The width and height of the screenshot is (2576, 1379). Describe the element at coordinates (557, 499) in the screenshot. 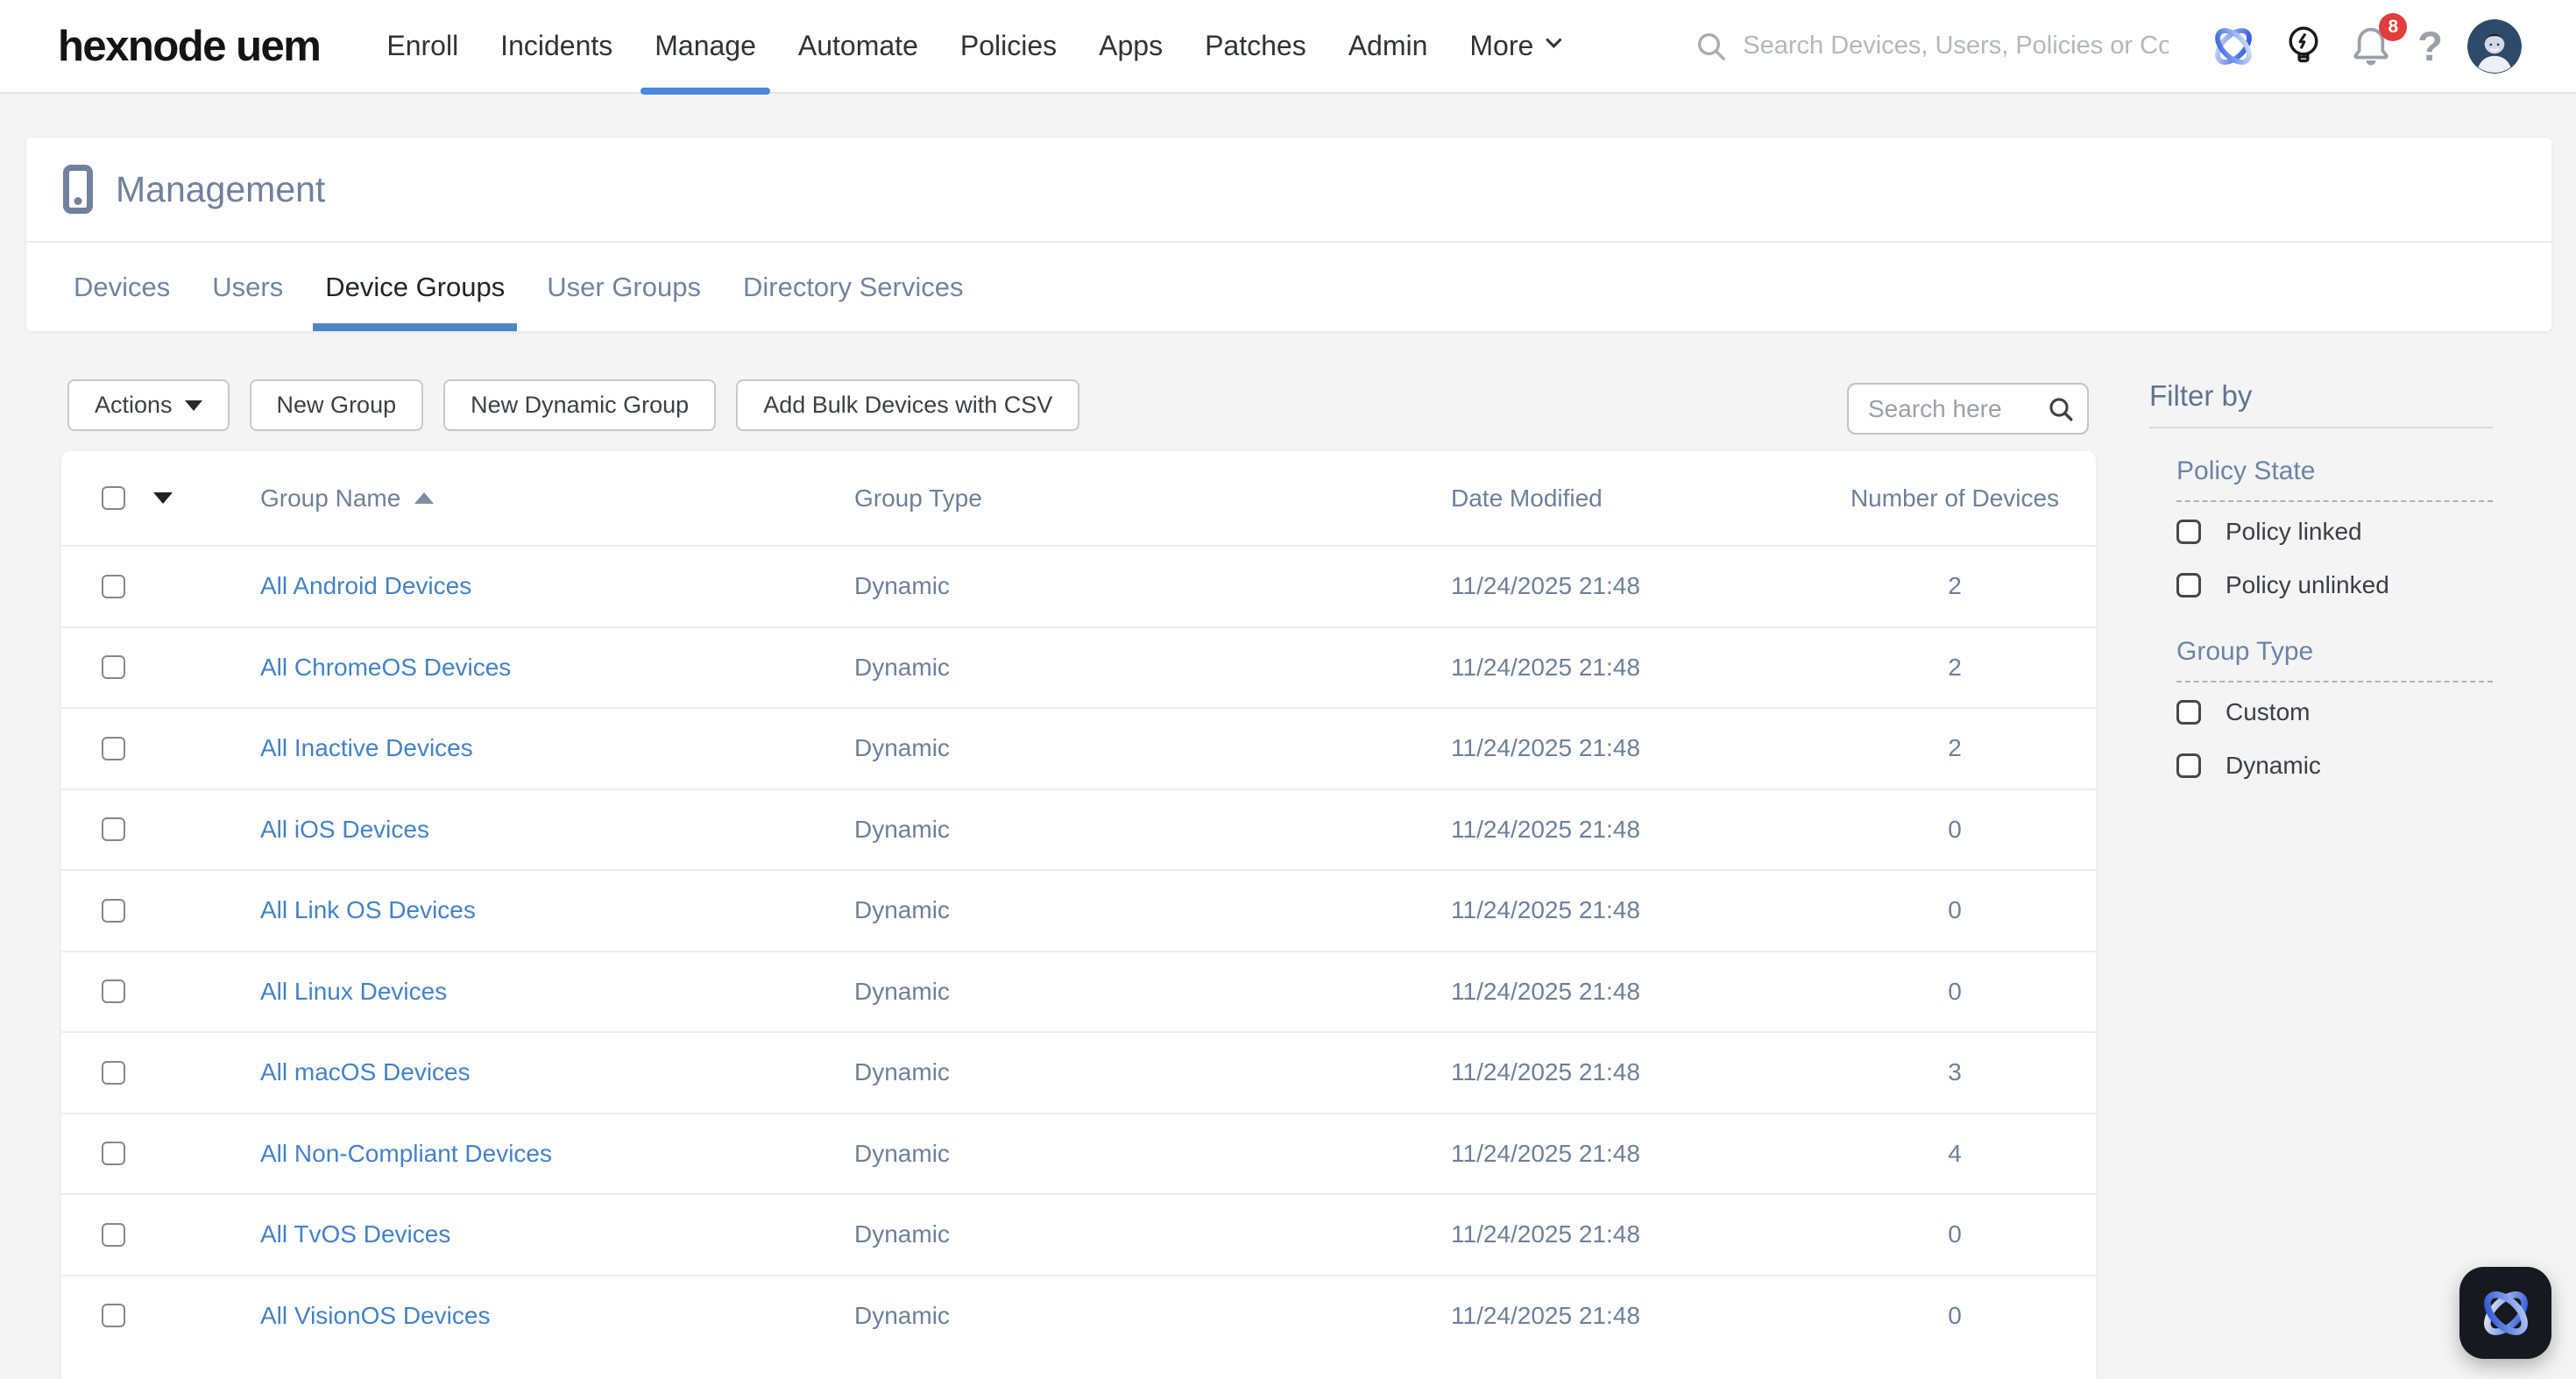

I see `column-header-group-name: Group Name` at that location.